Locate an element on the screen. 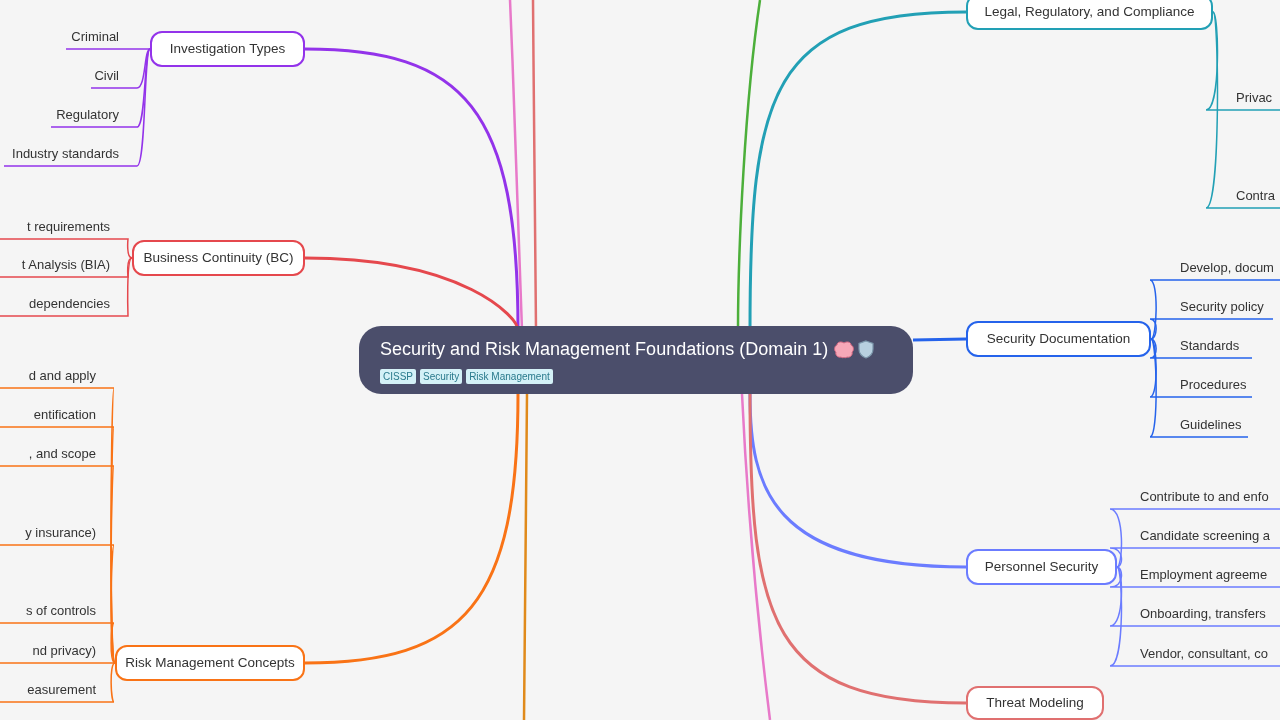  subtopic-text: s of controls is located at coordinates (60, 610).